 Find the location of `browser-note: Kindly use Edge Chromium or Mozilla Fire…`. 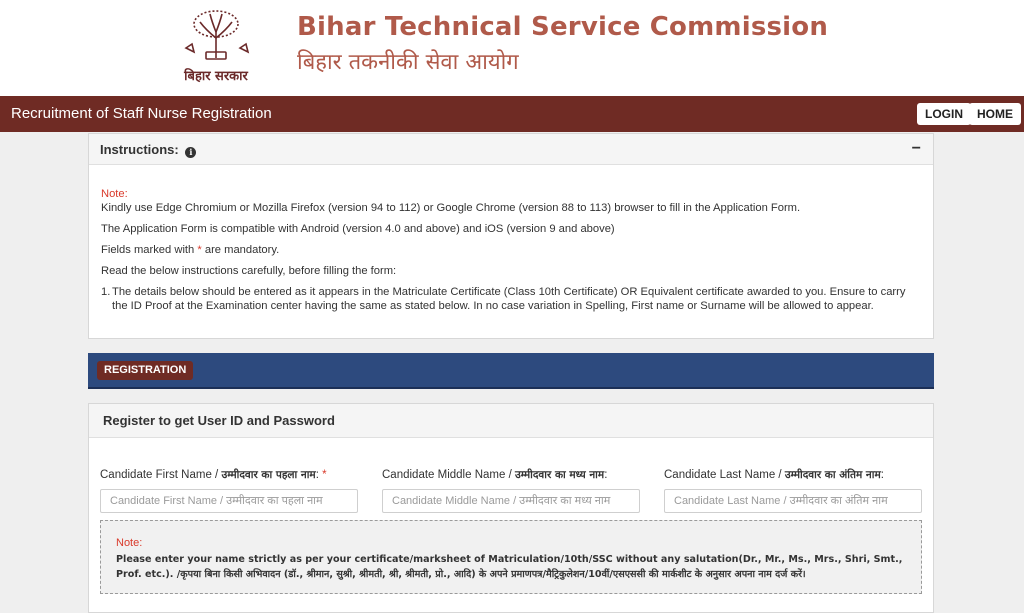

browser-note: Kindly use Edge Chromium or Mozilla Fire… is located at coordinates (451, 208).